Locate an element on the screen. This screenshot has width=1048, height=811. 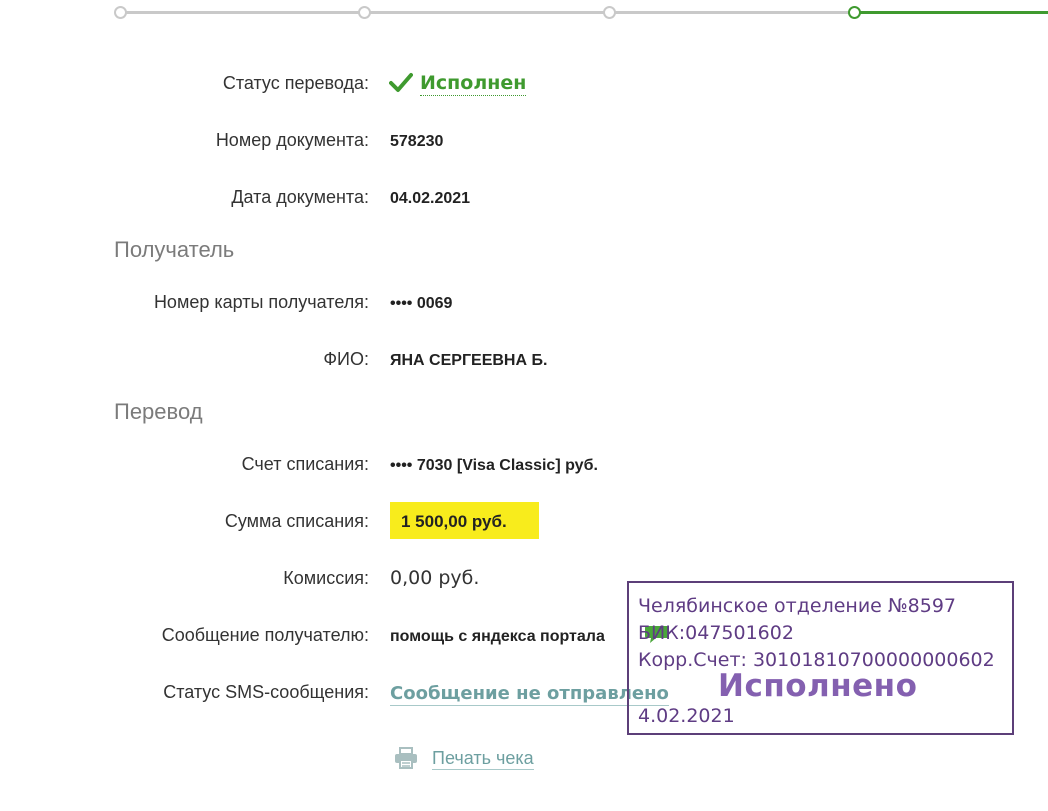
printer-icon is located at coordinates (406, 758).